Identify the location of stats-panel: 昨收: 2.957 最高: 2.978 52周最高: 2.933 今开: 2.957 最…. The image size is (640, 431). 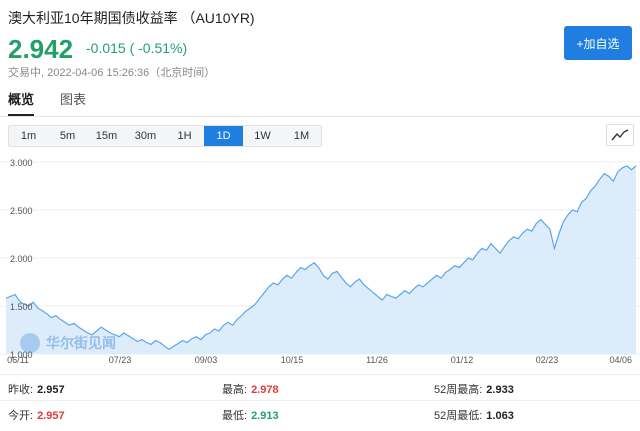
(320, 402).